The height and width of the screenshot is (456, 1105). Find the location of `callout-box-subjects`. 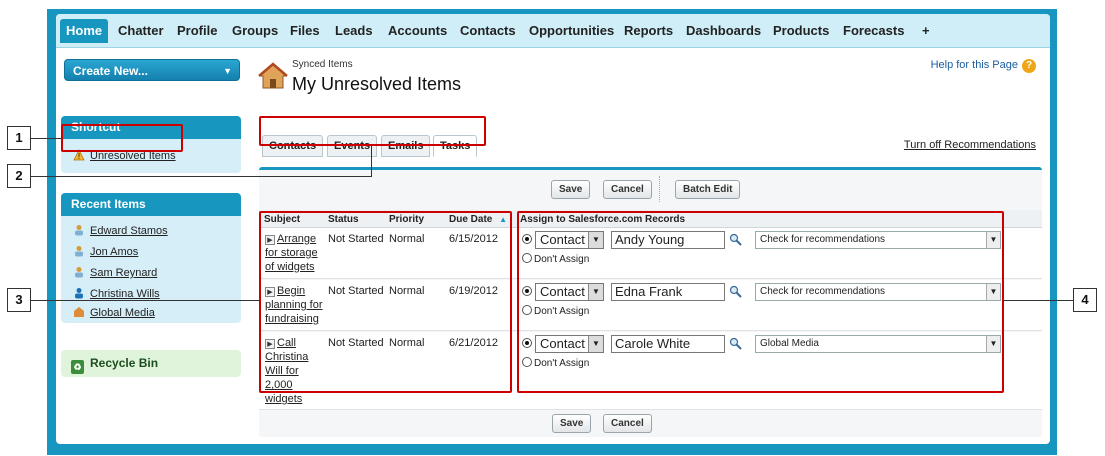

callout-box-subjects is located at coordinates (385, 302).